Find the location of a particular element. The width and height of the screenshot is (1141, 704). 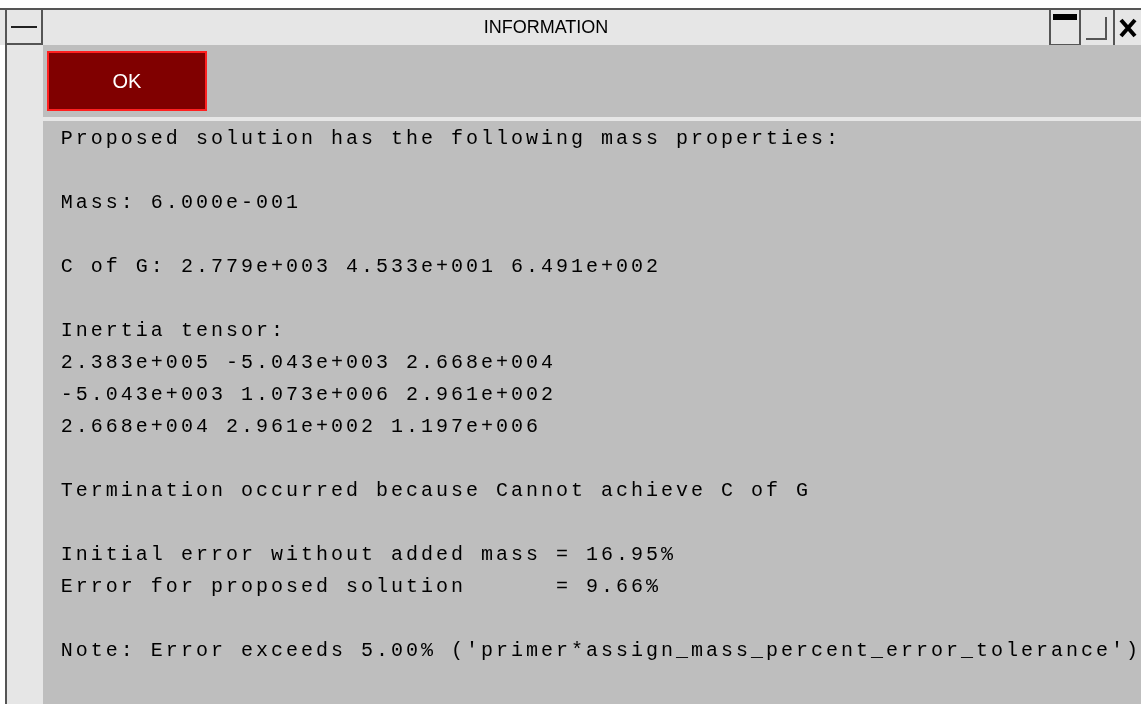

message-line: Termination occurred because Cannot achieve C of G is located at coordinates (436, 491).